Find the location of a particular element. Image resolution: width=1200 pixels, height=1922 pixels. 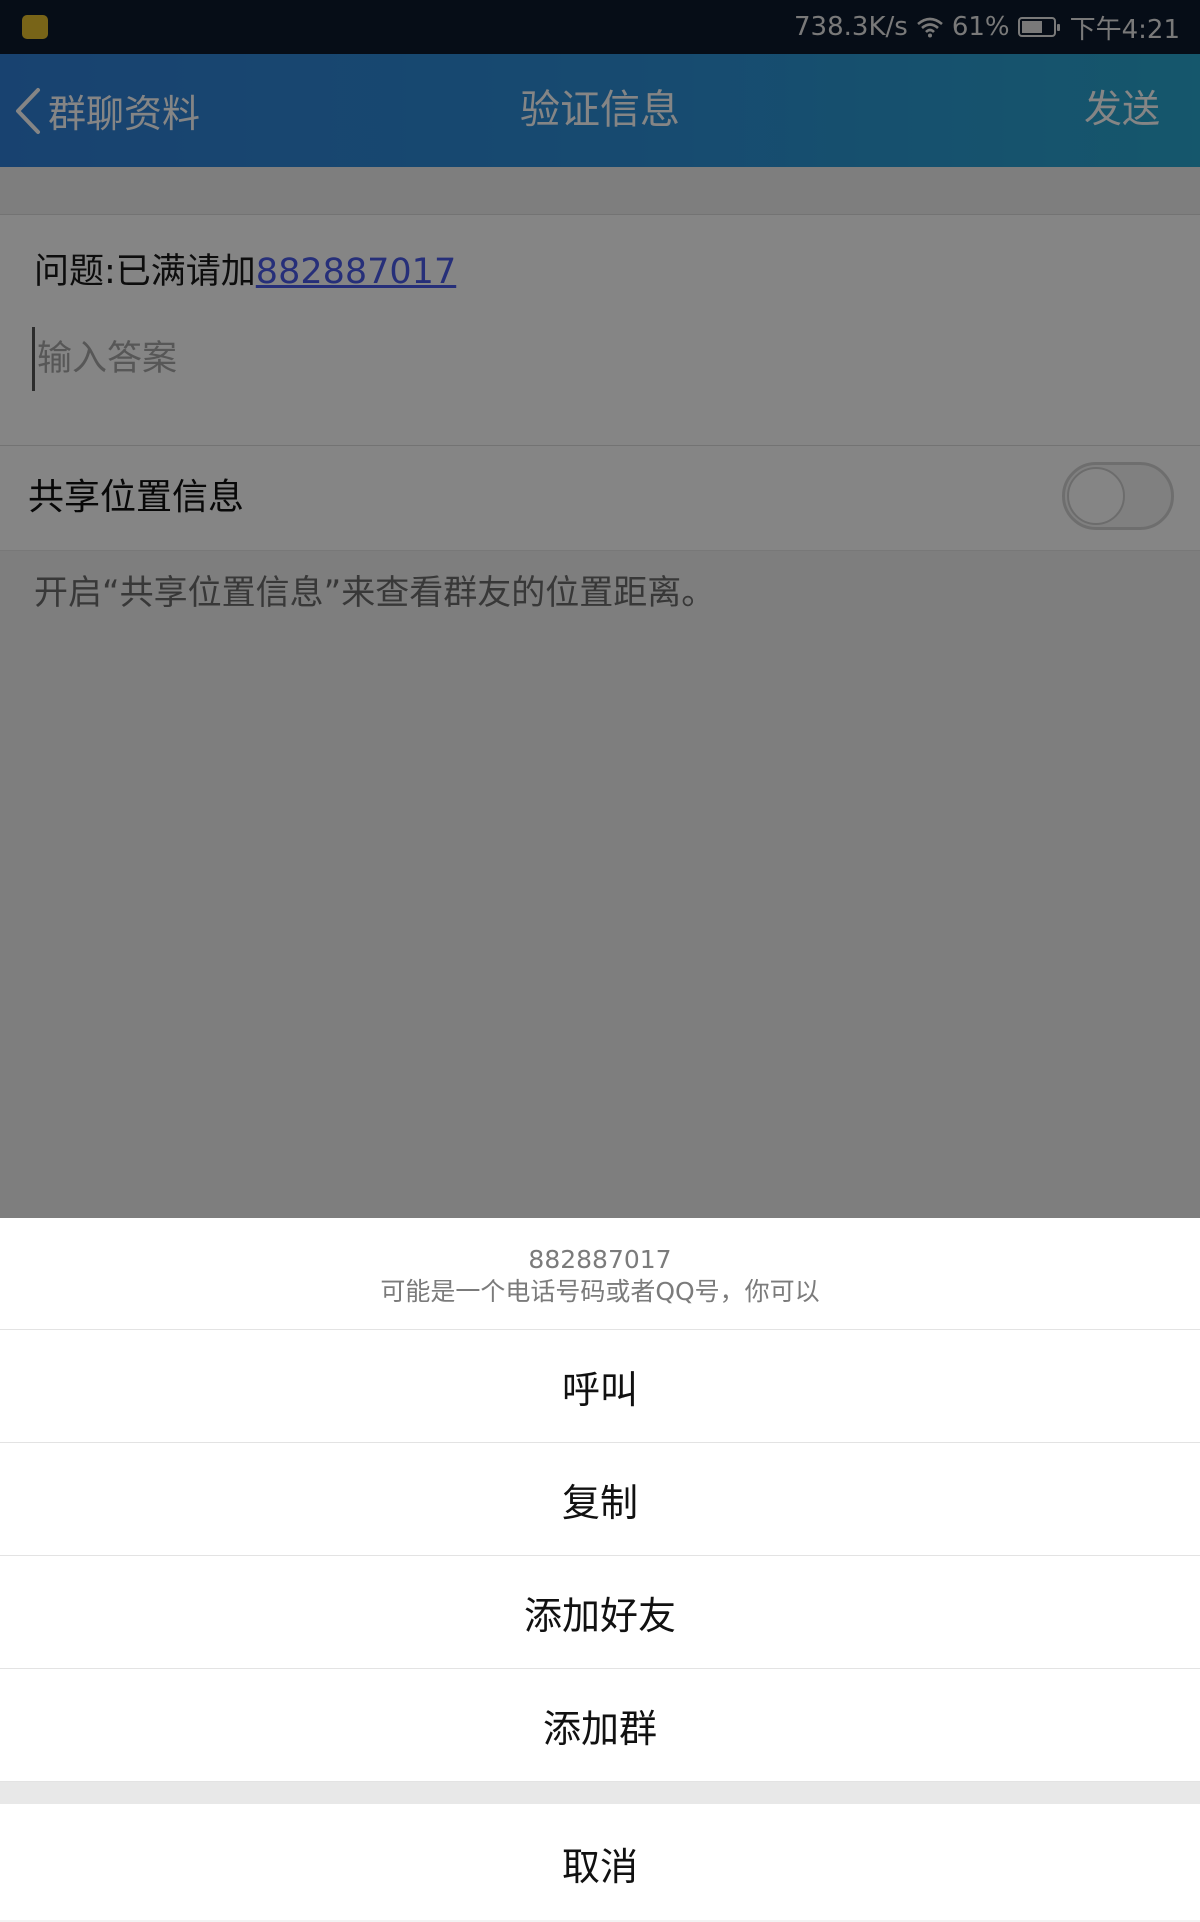

action-sheet-header: 882887017 可能是一个电话号码或者QQ号，你可以 is located at coordinates (600, 1274).